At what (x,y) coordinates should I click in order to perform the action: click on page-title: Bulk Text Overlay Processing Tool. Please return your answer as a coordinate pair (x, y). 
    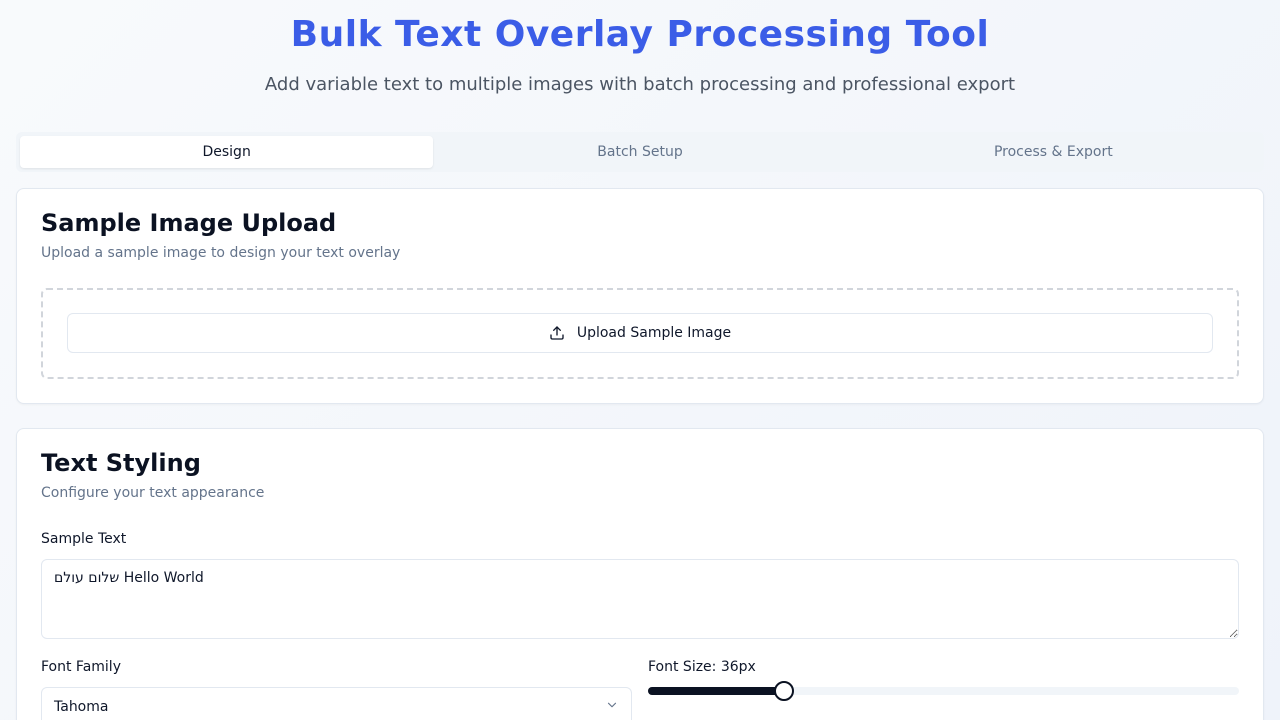
    Looking at the image, I should click on (640, 34).